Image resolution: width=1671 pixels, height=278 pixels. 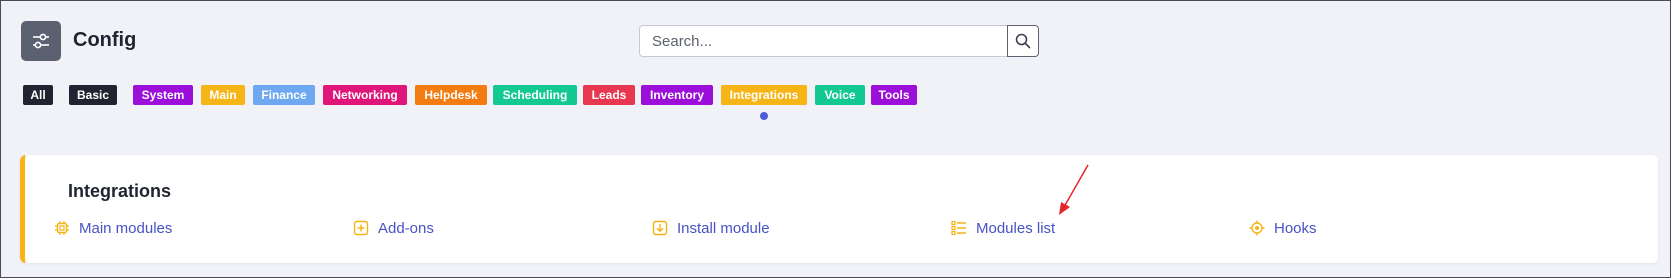 I want to click on link-label: Install module, so click(x=723, y=228).